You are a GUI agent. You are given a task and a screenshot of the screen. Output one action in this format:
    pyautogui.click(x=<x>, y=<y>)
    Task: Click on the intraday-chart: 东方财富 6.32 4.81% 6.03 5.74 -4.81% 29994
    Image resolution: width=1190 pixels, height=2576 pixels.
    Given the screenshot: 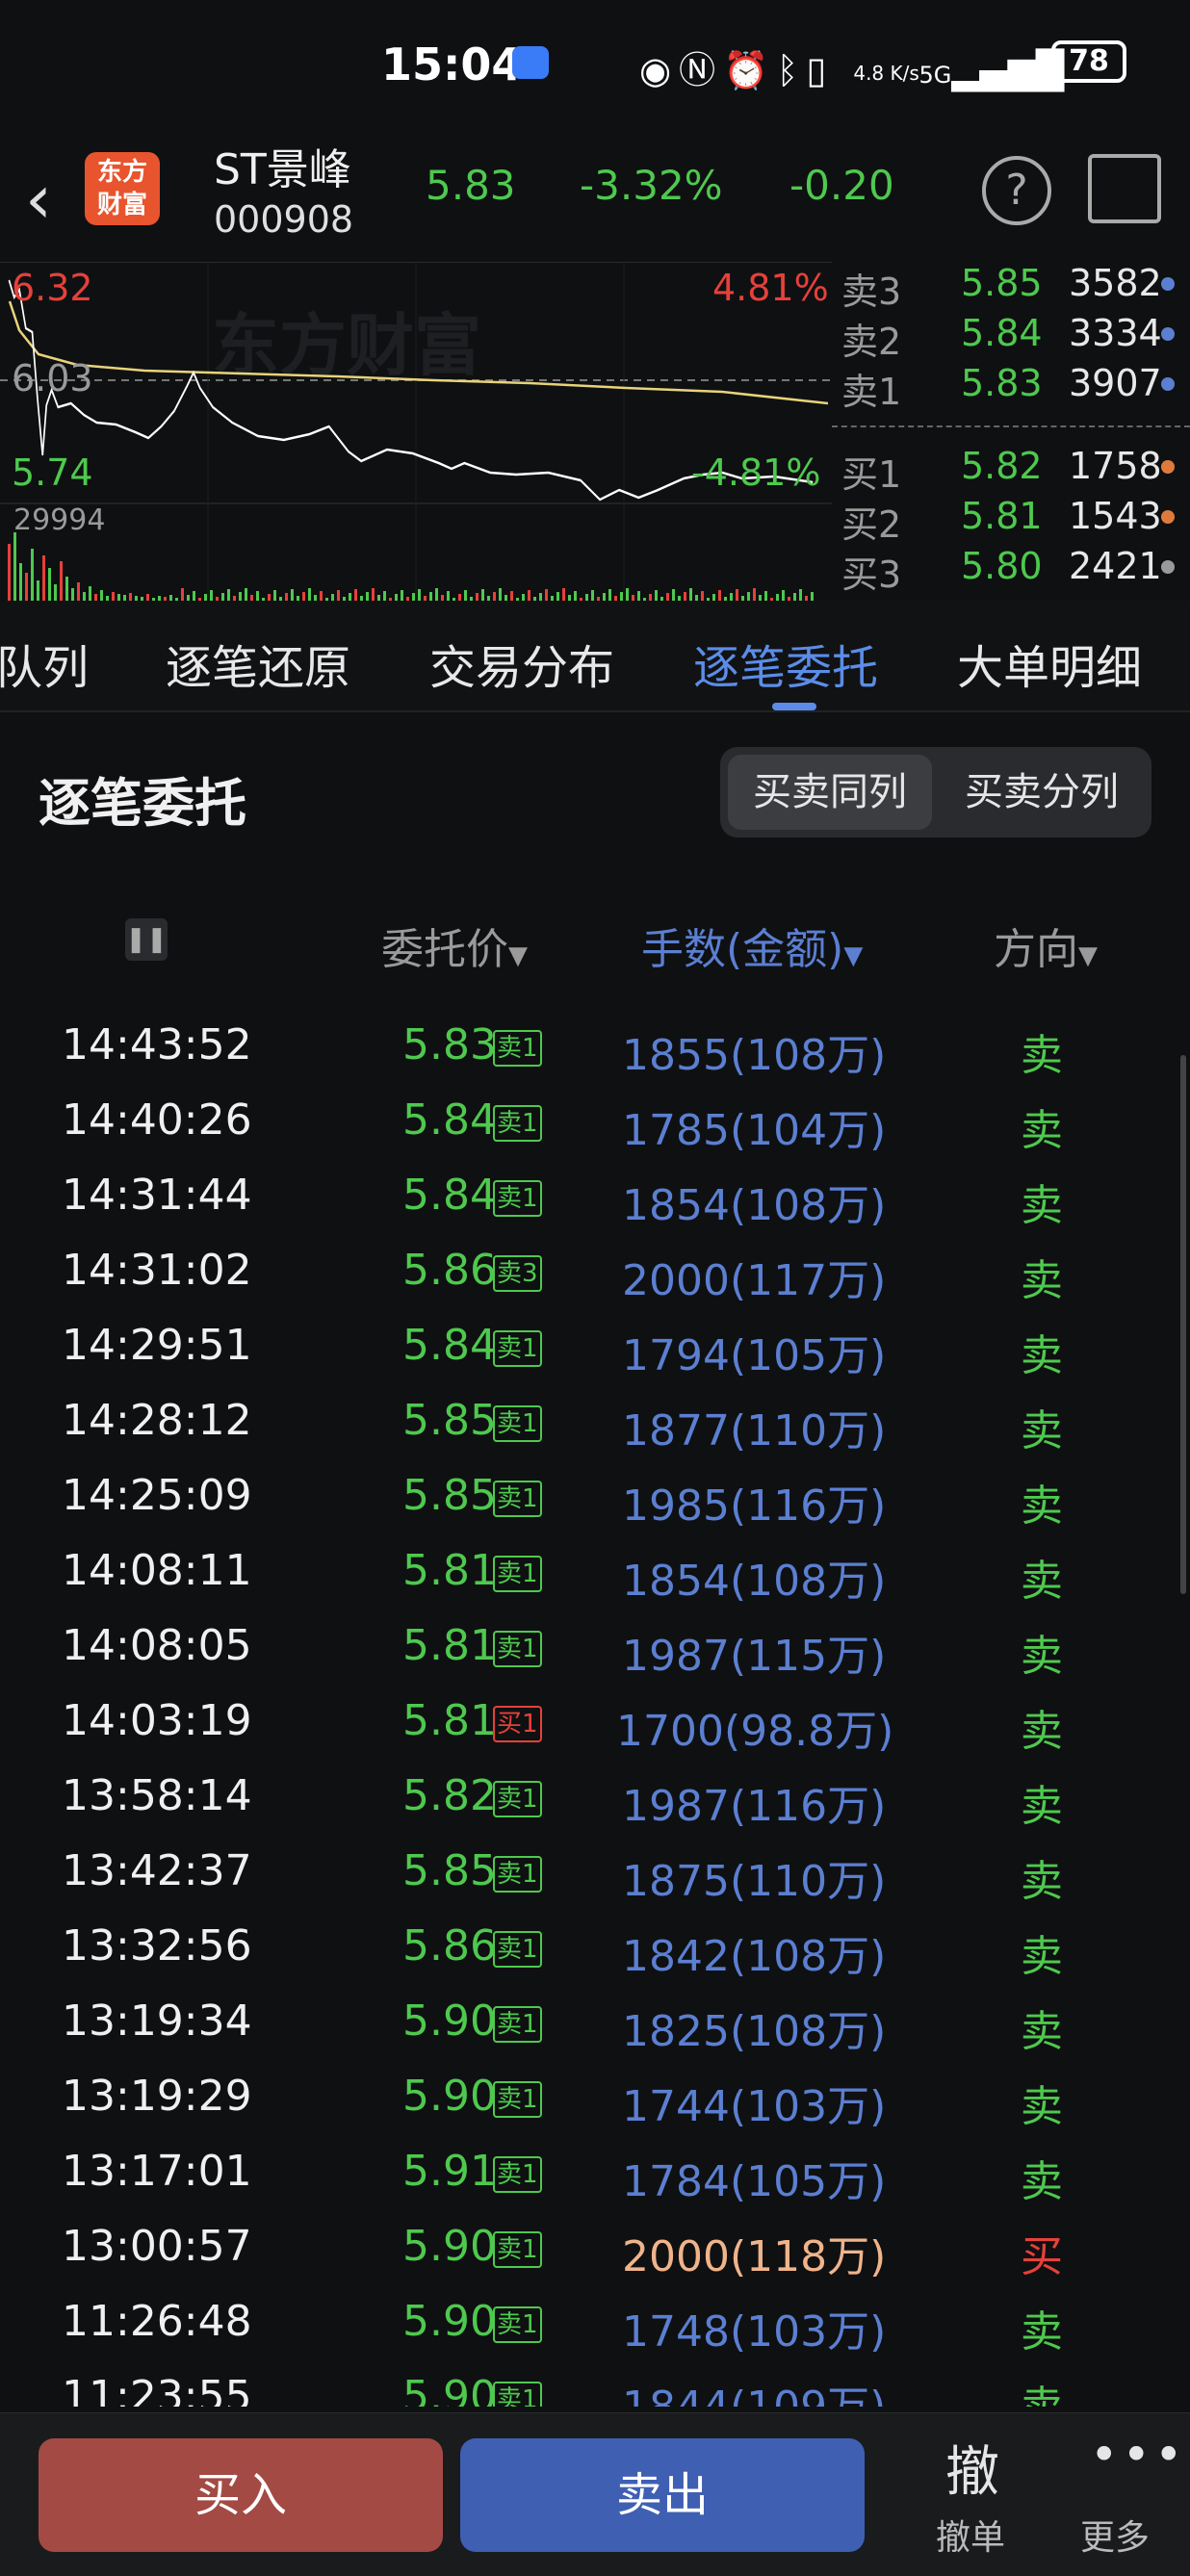 What is the action you would take?
    pyautogui.click(x=416, y=432)
    